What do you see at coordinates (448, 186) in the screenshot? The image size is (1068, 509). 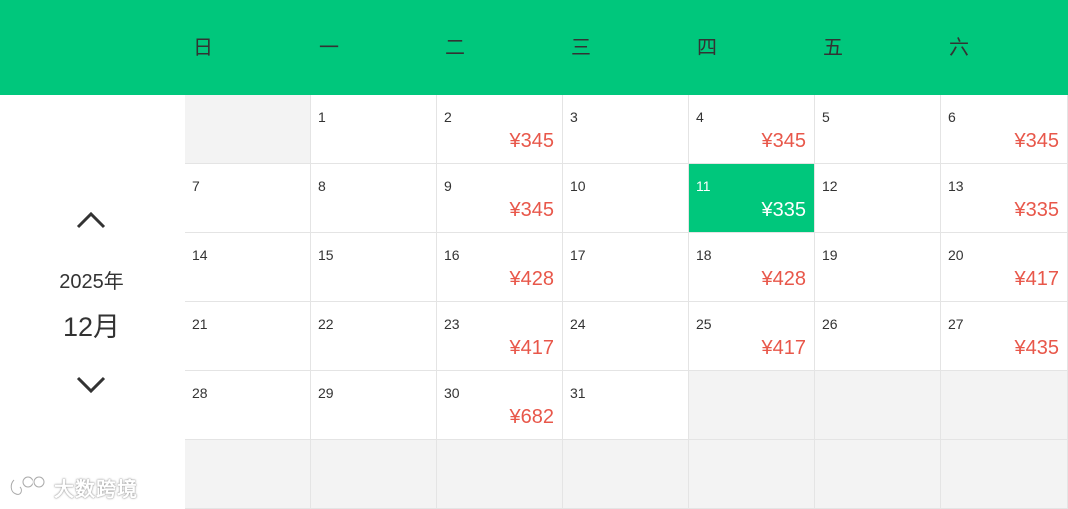 I see `day-number: 9` at bounding box center [448, 186].